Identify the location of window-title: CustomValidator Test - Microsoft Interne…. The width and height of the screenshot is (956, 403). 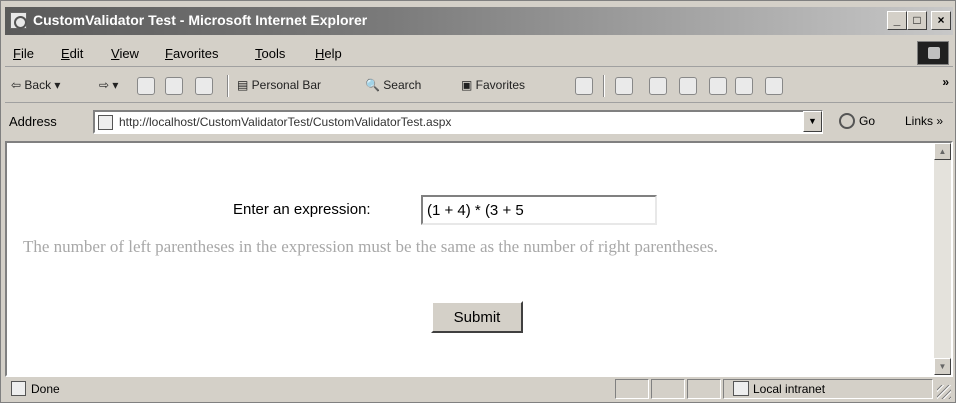
(200, 20).